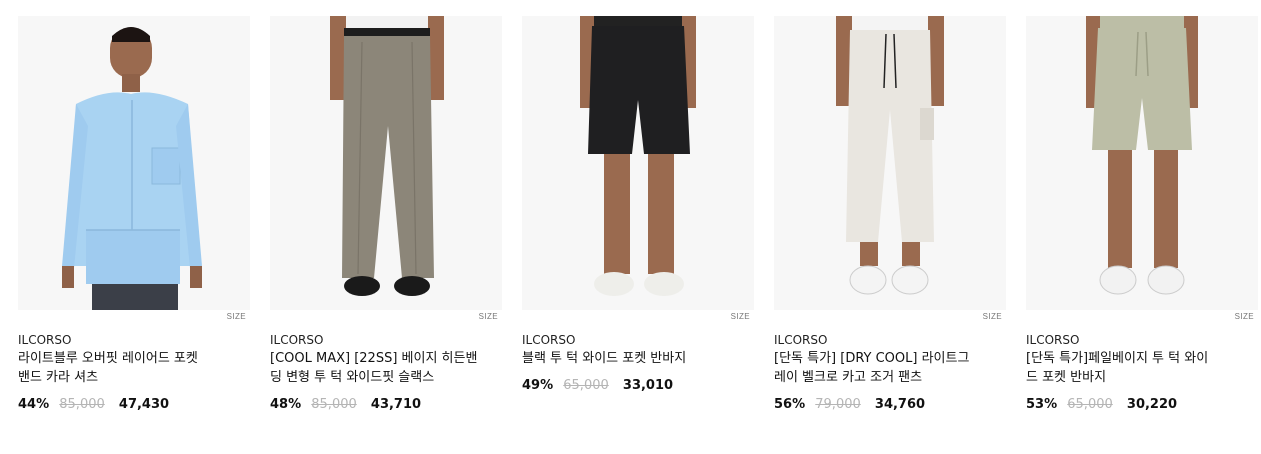 The width and height of the screenshot is (1261, 454). What do you see at coordinates (286, 404) in the screenshot?
I see `discount-rate: 48%` at bounding box center [286, 404].